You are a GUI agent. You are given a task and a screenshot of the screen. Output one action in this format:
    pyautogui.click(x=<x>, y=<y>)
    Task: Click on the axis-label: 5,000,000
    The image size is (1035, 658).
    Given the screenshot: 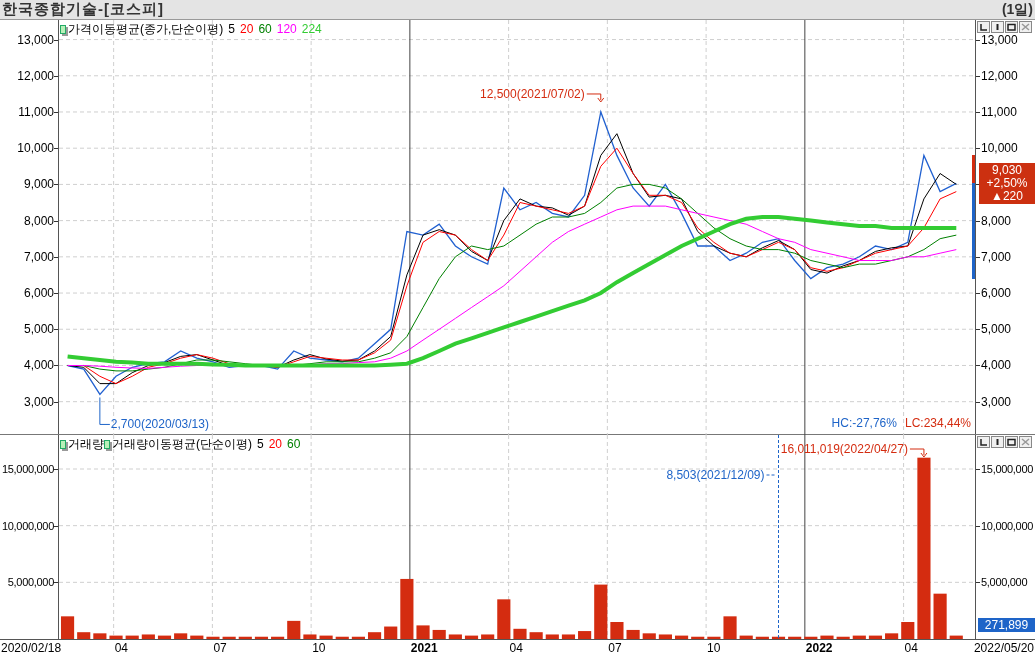 What is the action you would take?
    pyautogui.click(x=30, y=582)
    